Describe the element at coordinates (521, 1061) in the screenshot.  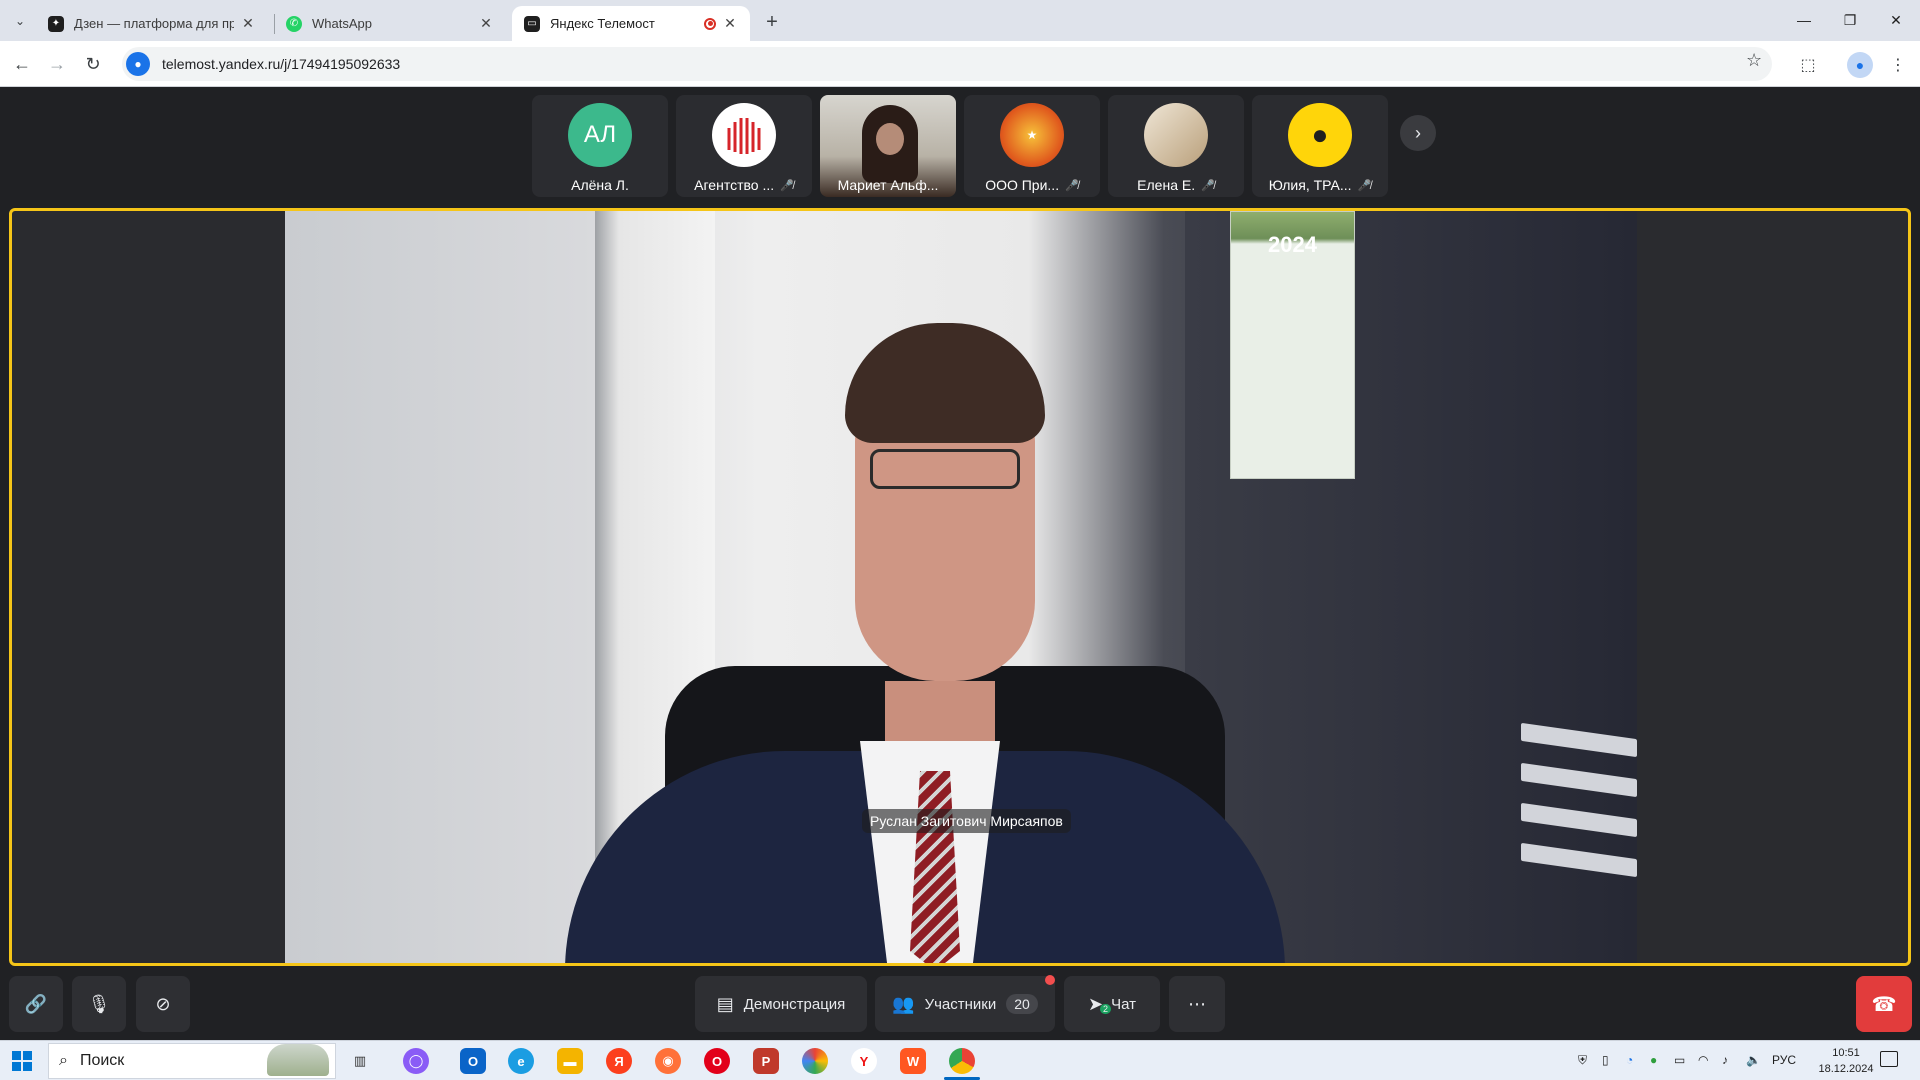
I see `edge-icon: e` at that location.